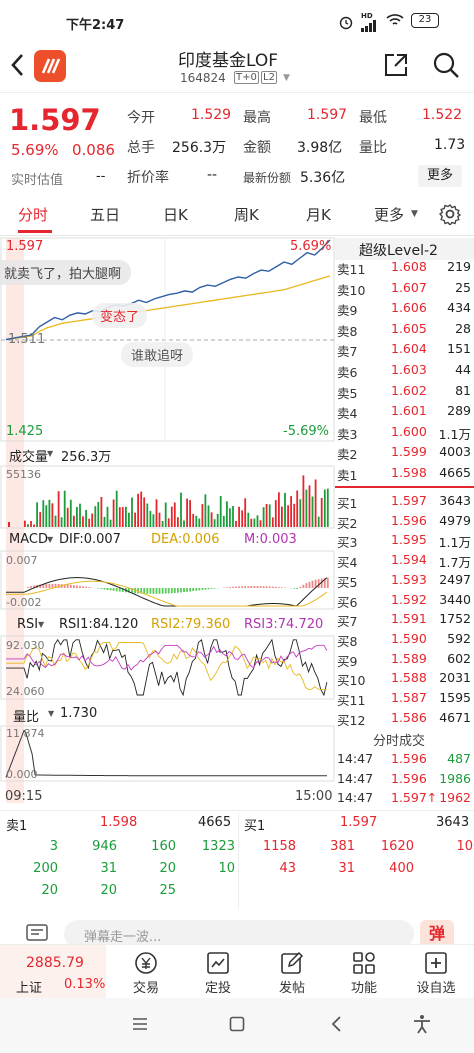 This screenshot has height=1053, width=474. Describe the element at coordinates (459, 411) in the screenshot. I see `ask-volume: 289` at that location.